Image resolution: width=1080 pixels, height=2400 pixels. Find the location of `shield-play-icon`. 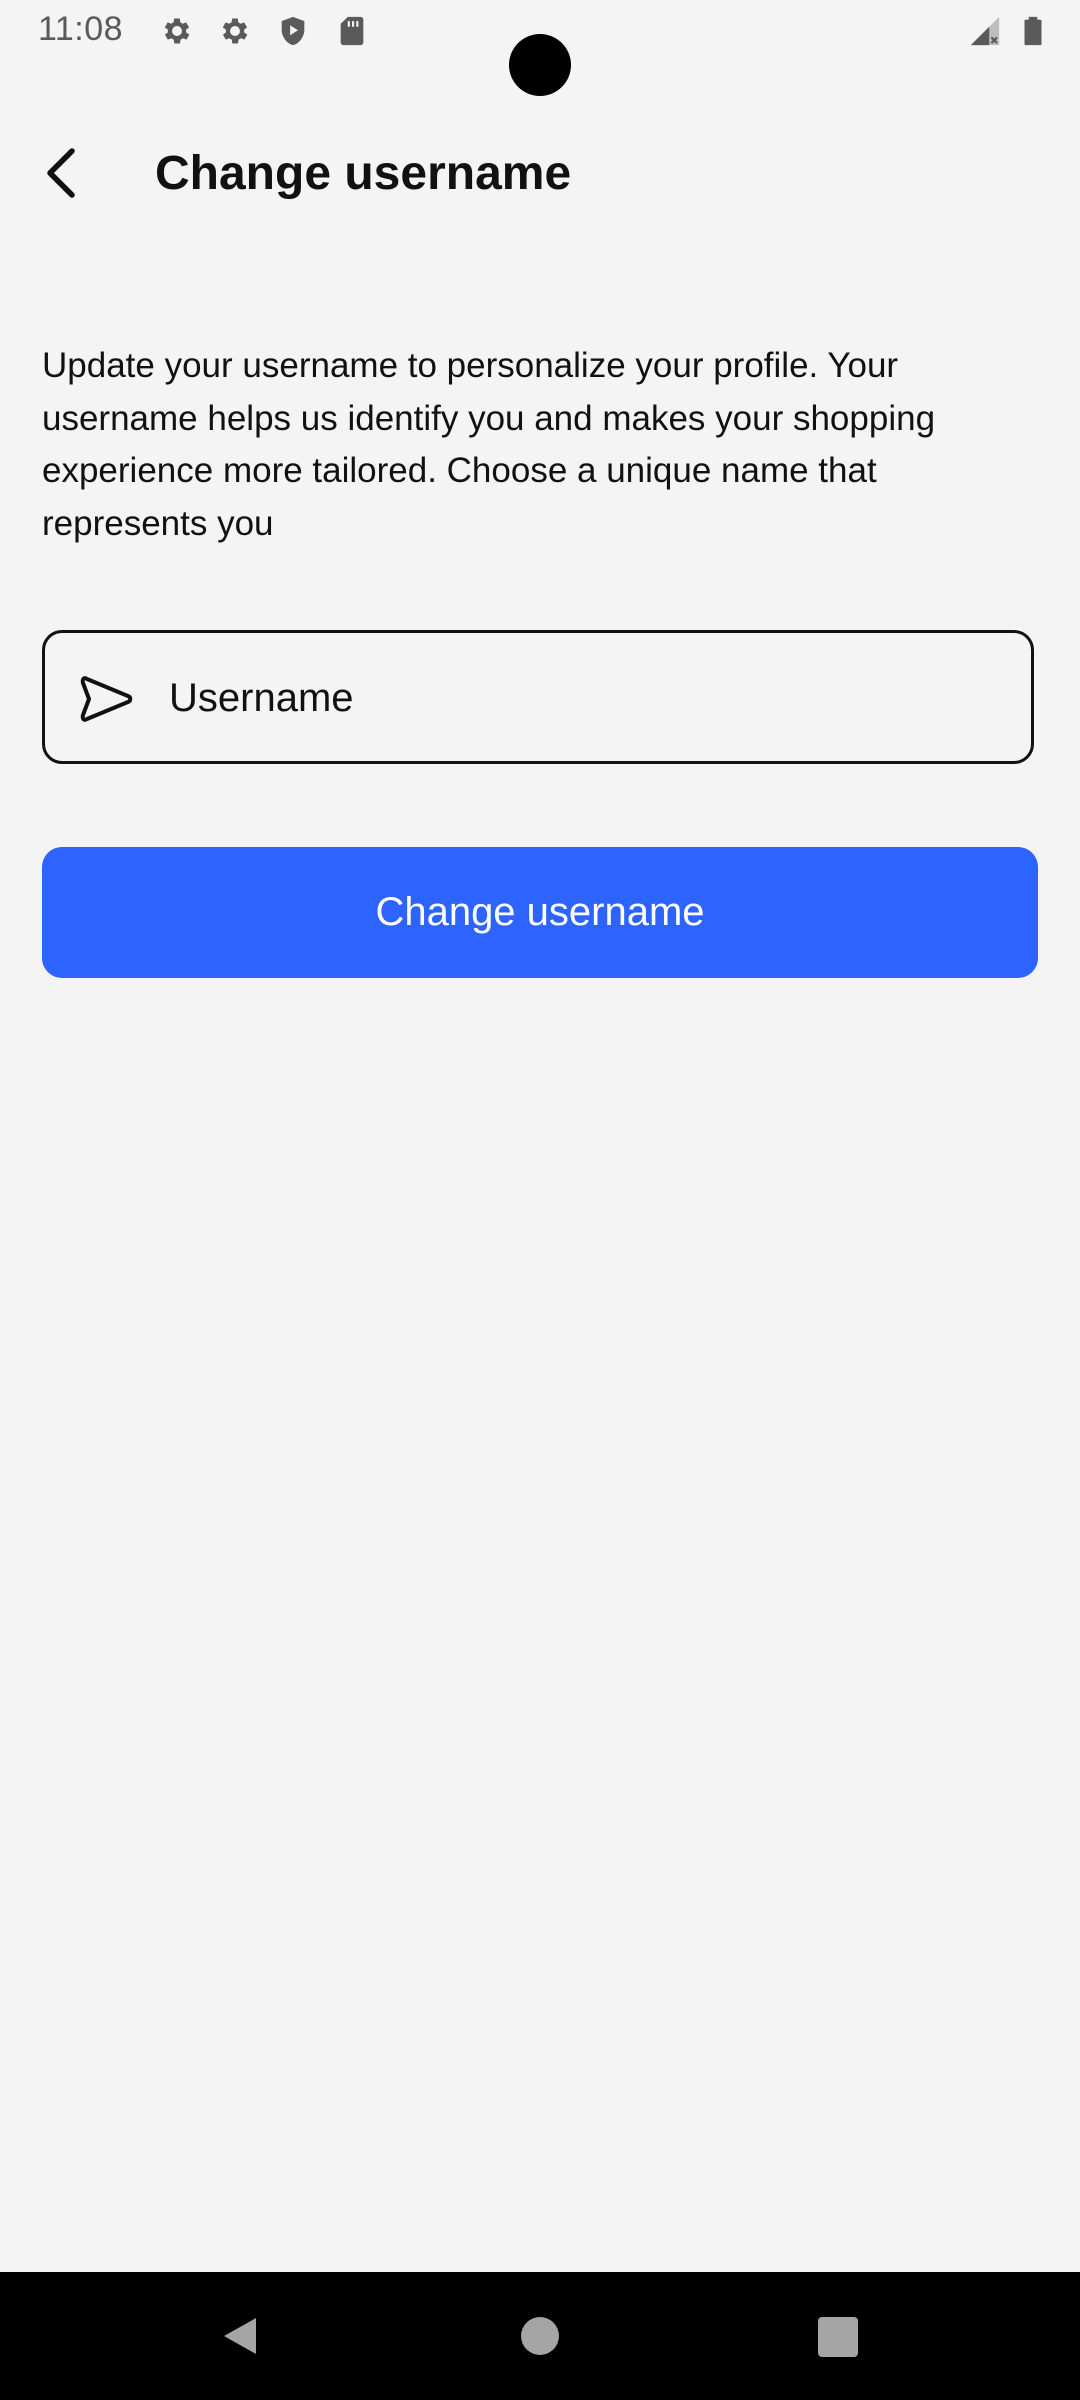

shield-play-icon is located at coordinates (293, 31).